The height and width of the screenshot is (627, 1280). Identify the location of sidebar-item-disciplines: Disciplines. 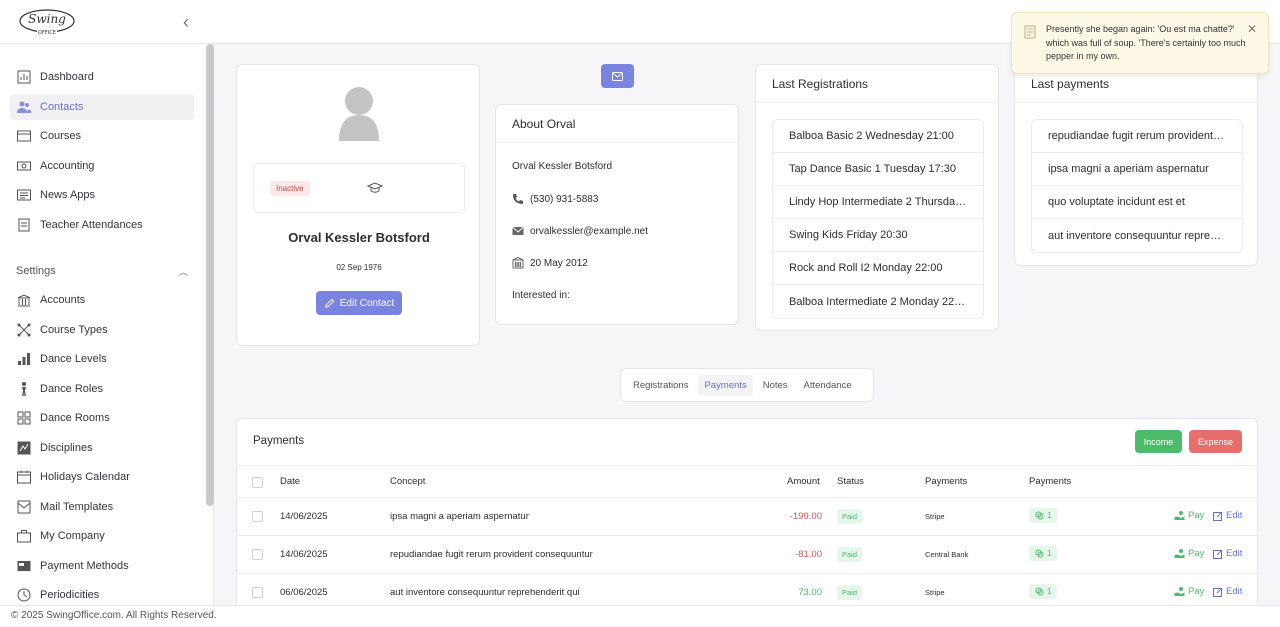
(102, 448).